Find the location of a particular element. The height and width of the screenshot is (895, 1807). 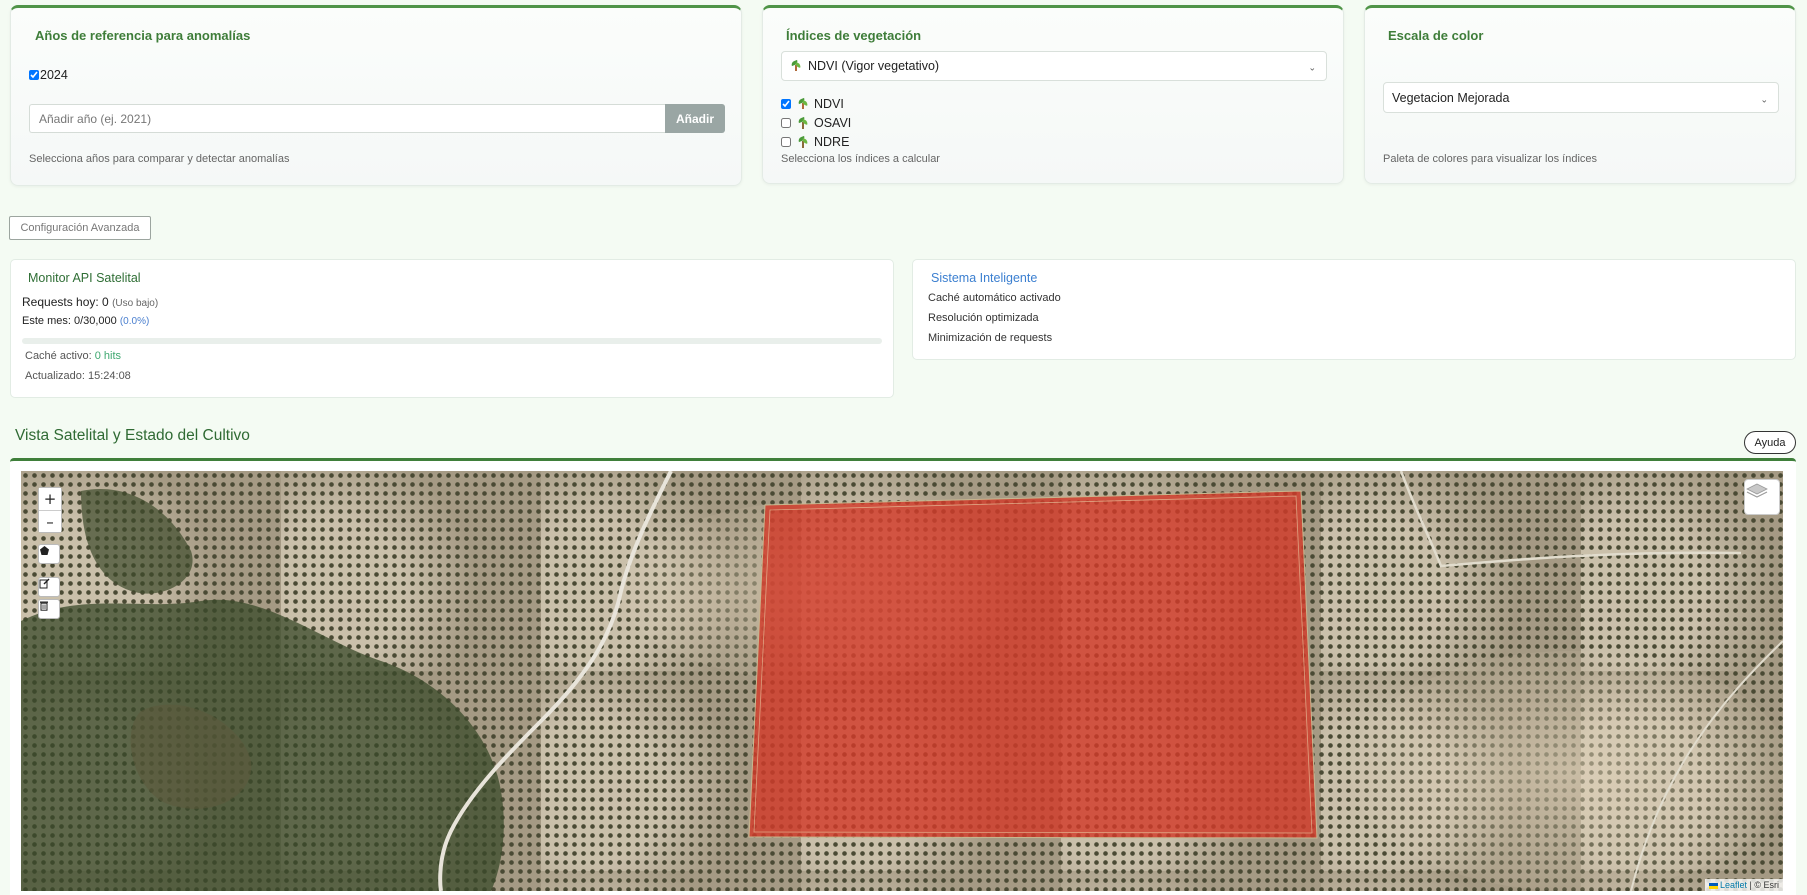

polygon-icon is located at coordinates (44, 550).